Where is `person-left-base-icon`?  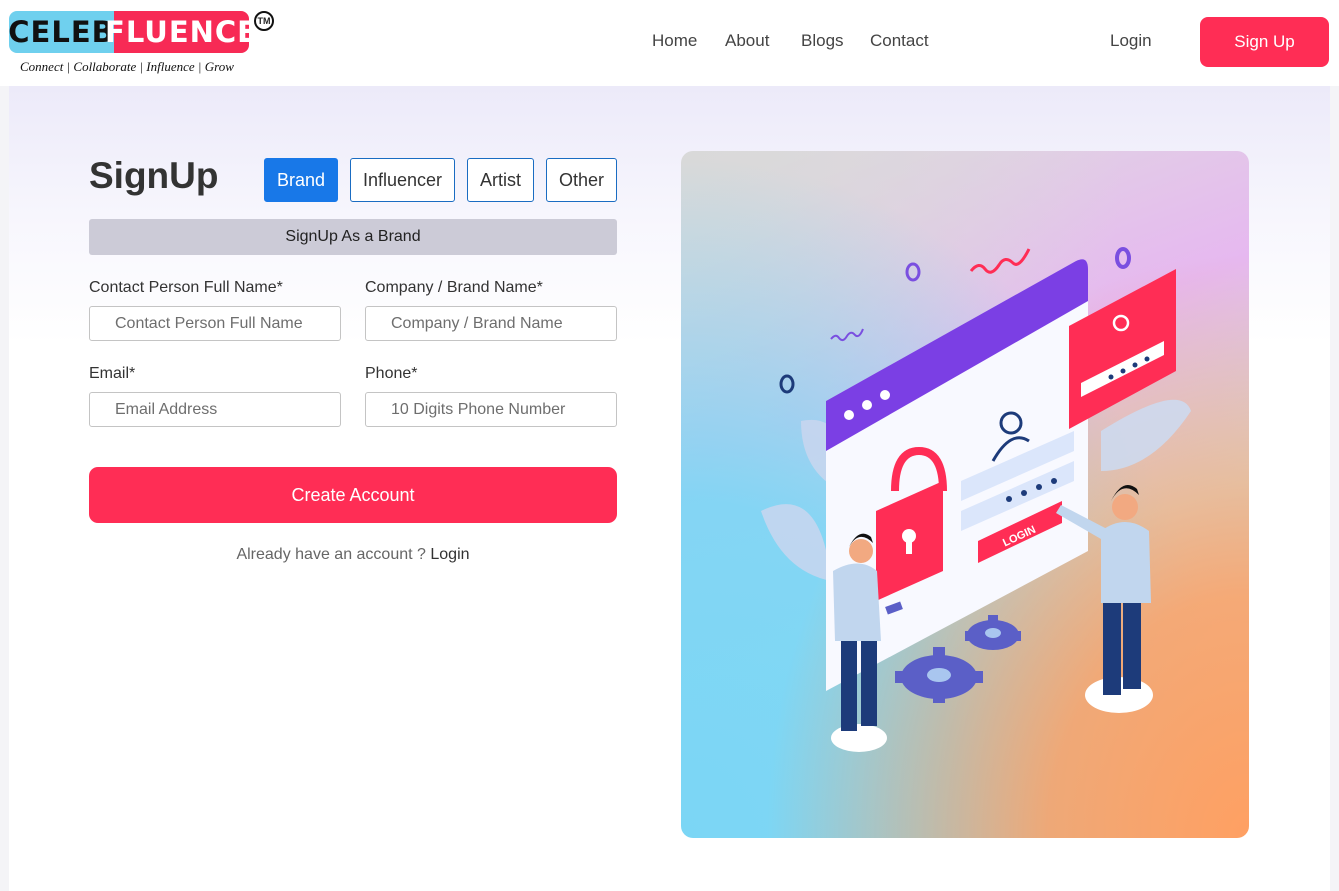
person-left-base-icon is located at coordinates (859, 738).